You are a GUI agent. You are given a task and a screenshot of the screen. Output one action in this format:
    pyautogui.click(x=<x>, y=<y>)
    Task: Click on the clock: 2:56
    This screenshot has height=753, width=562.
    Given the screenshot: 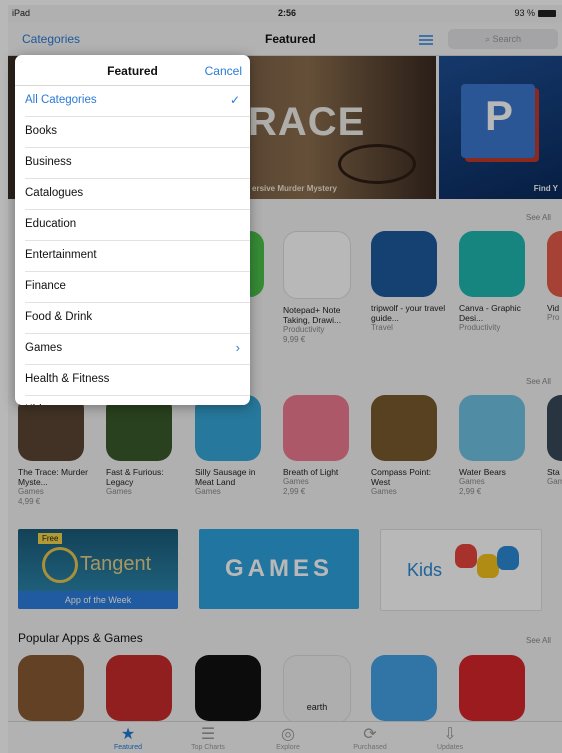 What is the action you would take?
    pyautogui.click(x=287, y=13)
    